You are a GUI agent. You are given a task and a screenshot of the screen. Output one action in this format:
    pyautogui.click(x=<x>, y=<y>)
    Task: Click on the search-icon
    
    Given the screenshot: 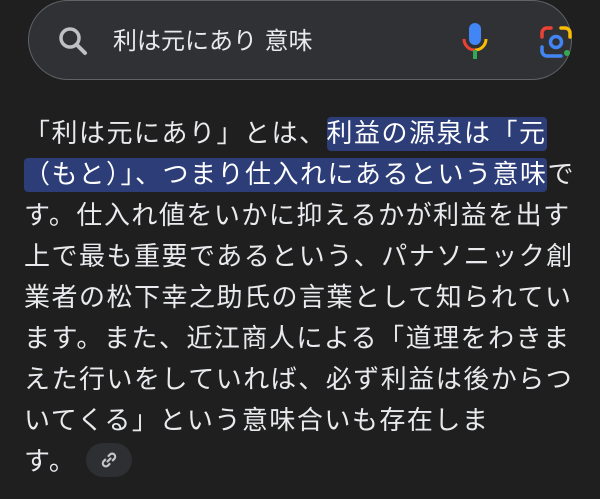 What is the action you would take?
    pyautogui.click(x=73, y=41)
    